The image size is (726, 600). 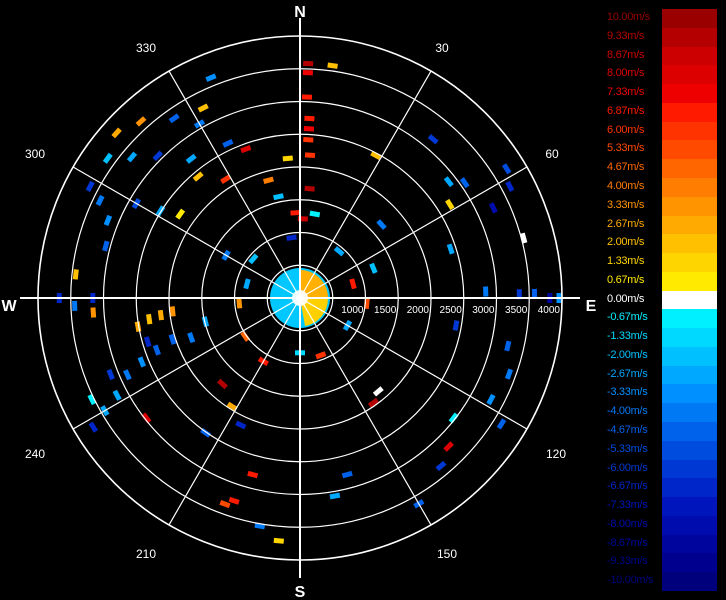 What do you see at coordinates (626, 129) in the screenshot?
I see `colorbar-label: 6.00m/s` at bounding box center [626, 129].